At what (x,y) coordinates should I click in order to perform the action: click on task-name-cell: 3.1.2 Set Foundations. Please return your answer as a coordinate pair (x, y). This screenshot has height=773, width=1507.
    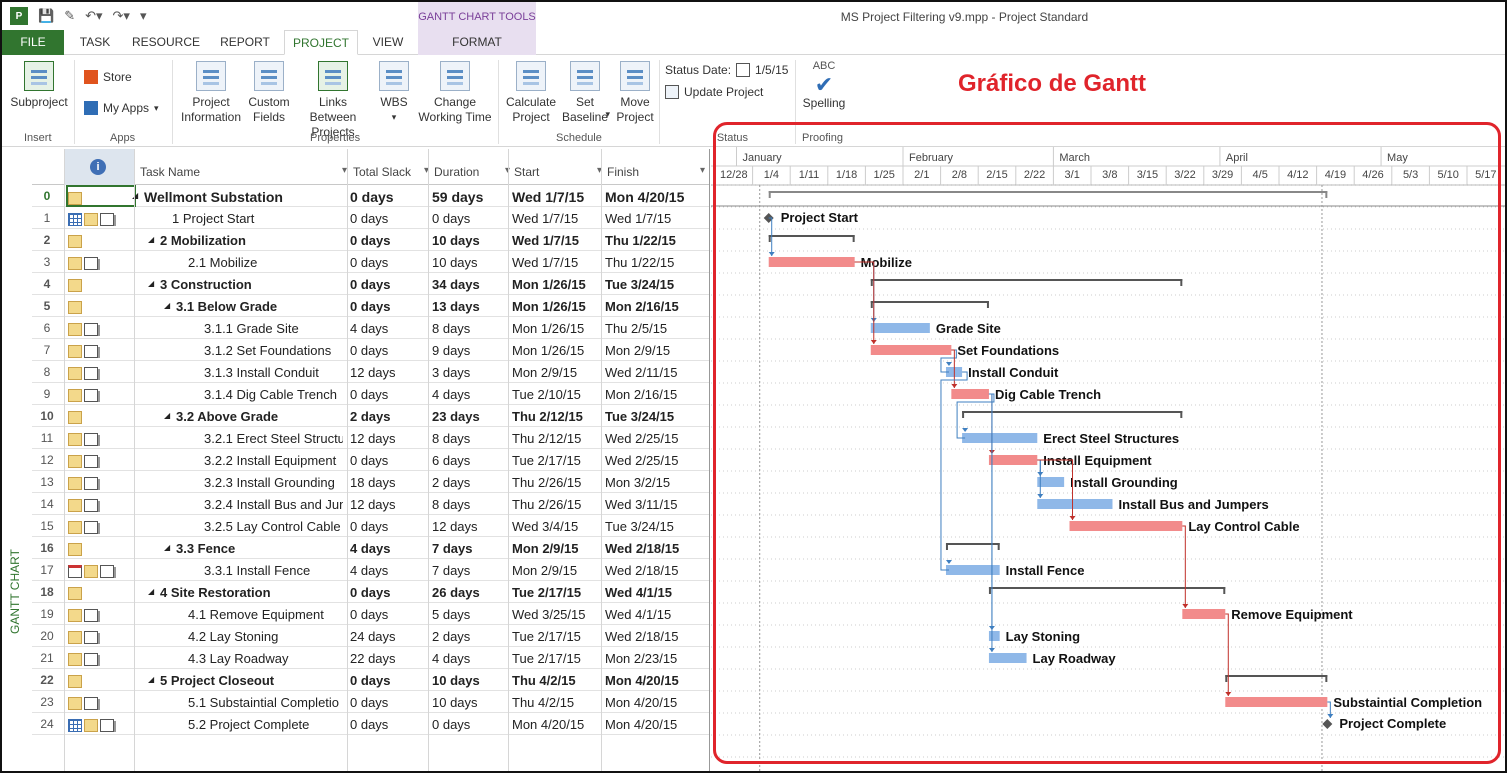
    Looking at the image, I should click on (241, 350).